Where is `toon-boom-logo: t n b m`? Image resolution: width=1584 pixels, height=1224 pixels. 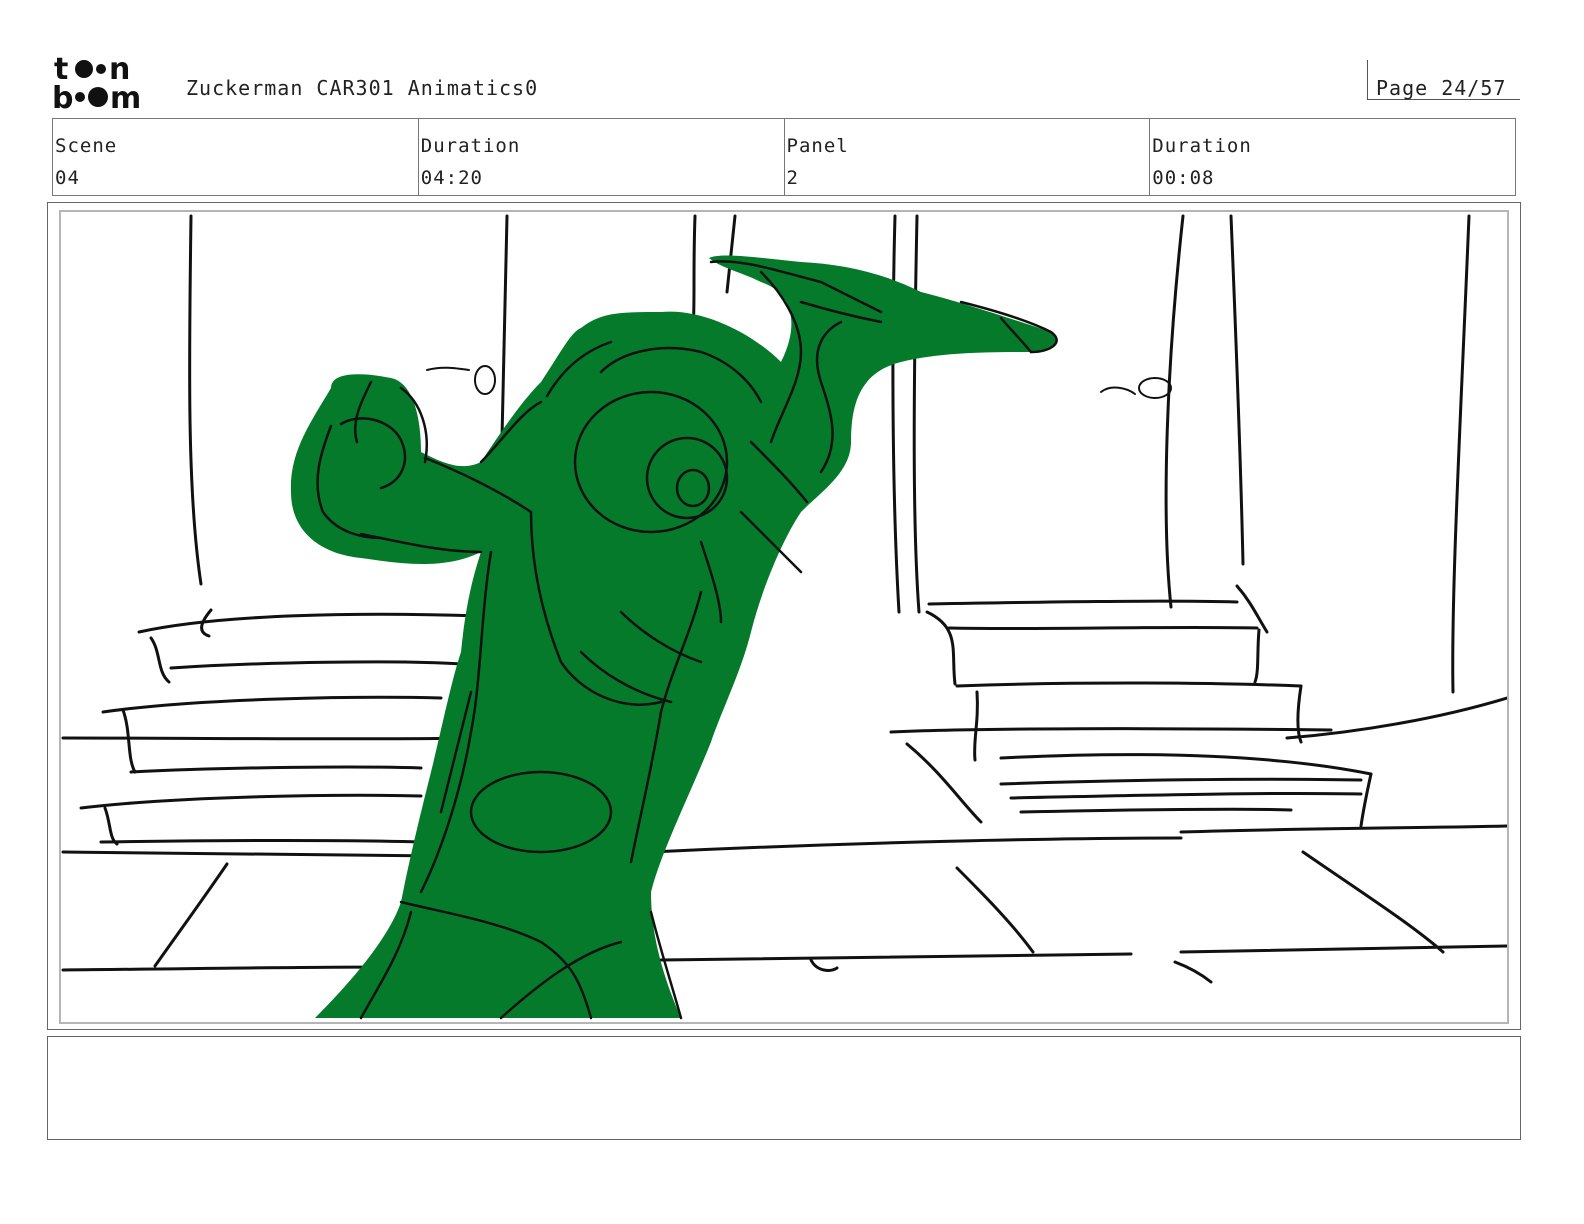 toon-boom-logo: t n b m is located at coordinates (108, 84).